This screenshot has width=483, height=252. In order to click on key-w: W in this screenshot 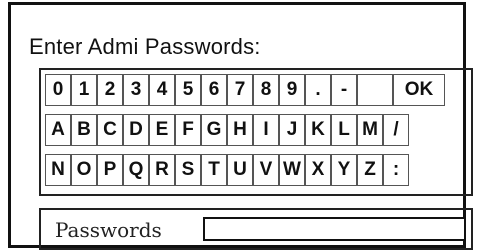, I will do `click(292, 170)`.